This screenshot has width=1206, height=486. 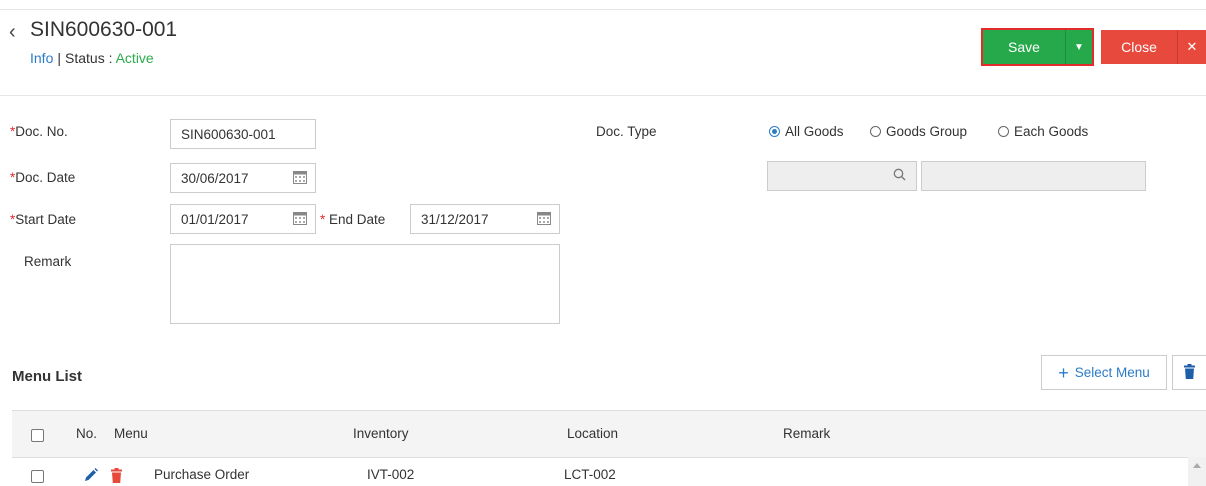 What do you see at coordinates (899, 176) in the screenshot?
I see `search-icon` at bounding box center [899, 176].